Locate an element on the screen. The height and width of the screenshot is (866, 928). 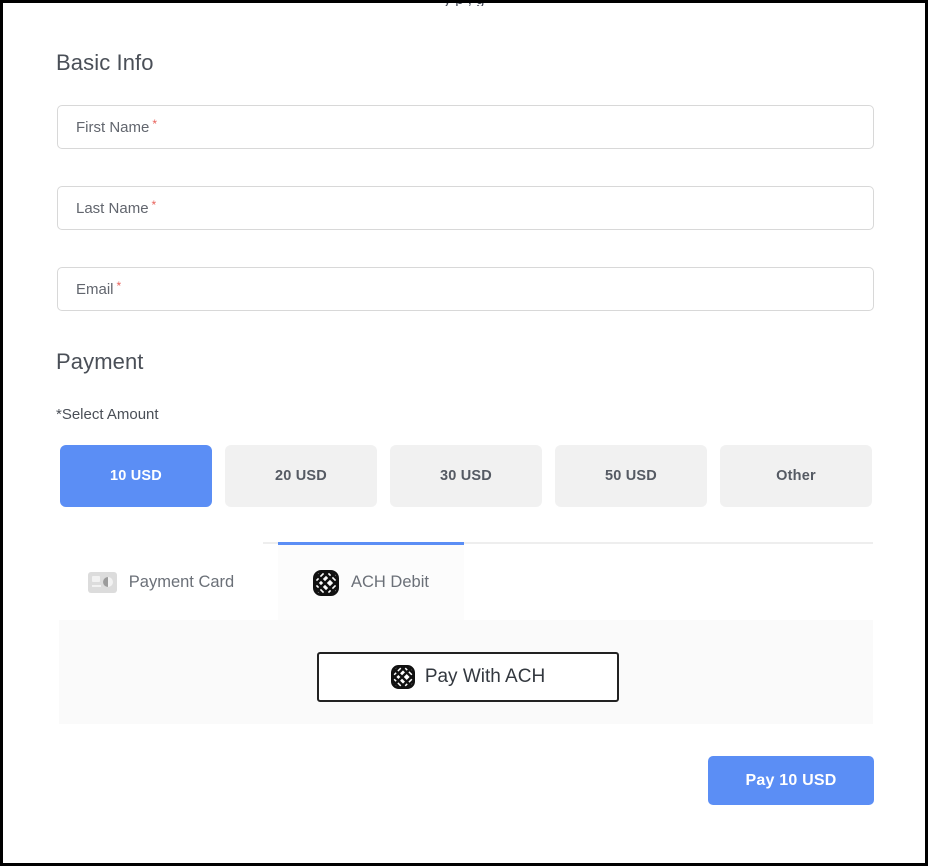
payment-card-icon is located at coordinates (102, 582).